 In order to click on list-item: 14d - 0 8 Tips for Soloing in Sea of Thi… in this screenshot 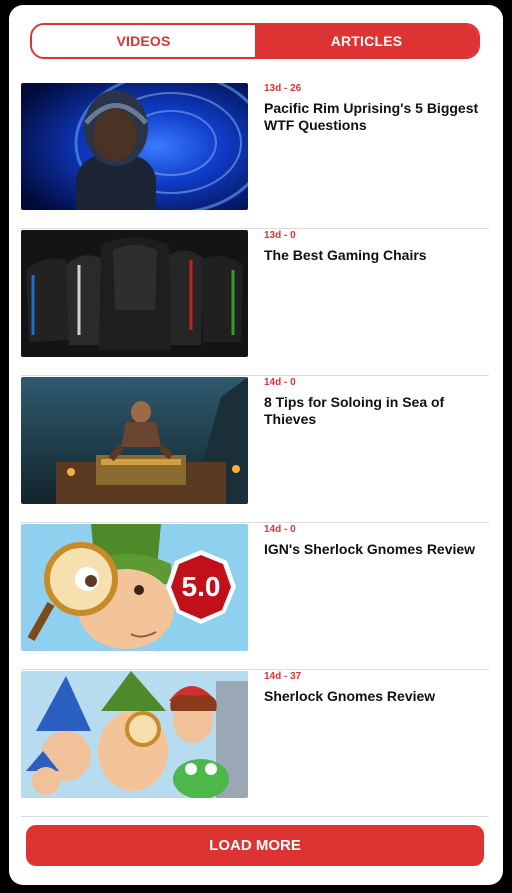, I will do `click(255, 450)`.